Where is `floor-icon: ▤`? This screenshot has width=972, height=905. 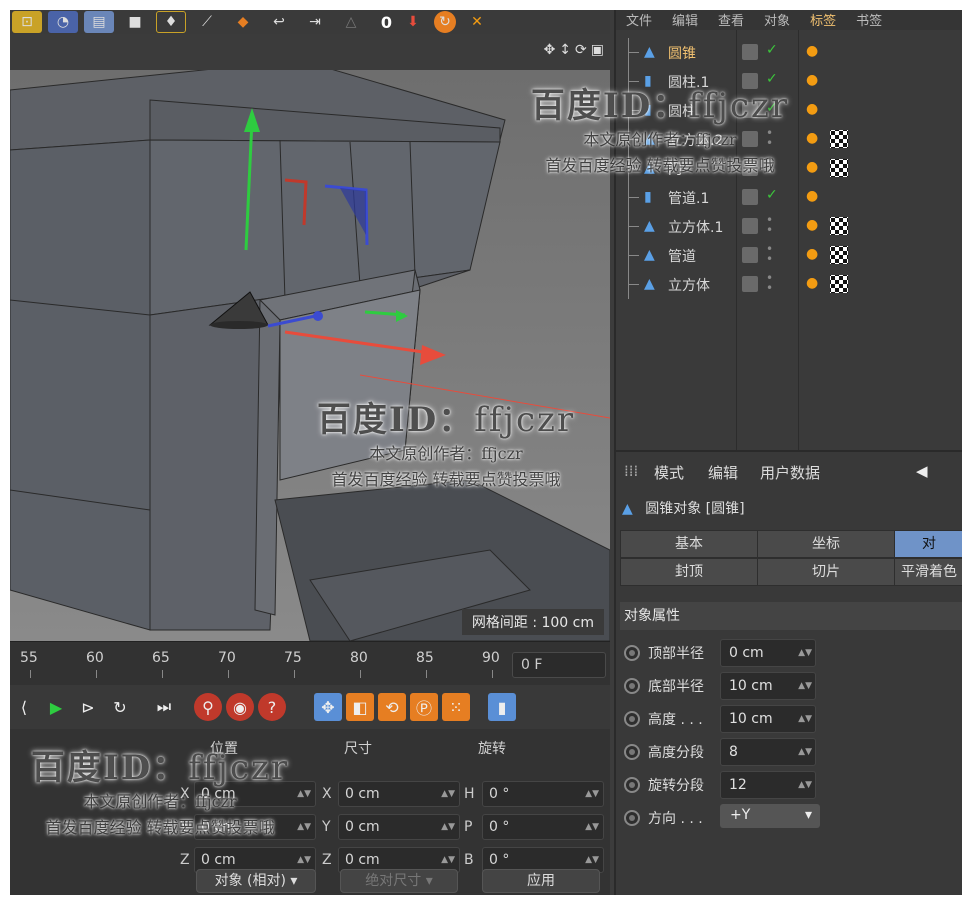
floor-icon: ▤ is located at coordinates (99, 22).